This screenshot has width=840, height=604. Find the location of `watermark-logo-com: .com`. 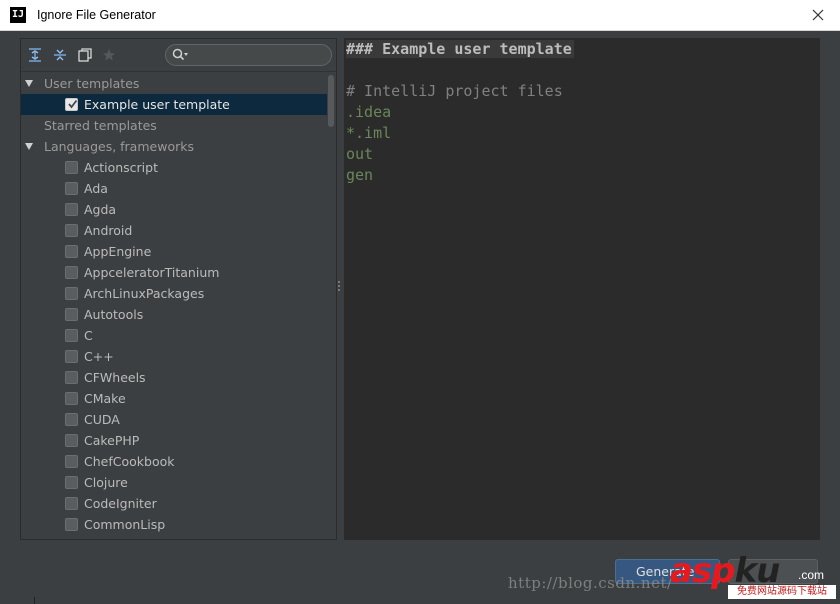

watermark-logo-com: .com is located at coordinates (811, 575).